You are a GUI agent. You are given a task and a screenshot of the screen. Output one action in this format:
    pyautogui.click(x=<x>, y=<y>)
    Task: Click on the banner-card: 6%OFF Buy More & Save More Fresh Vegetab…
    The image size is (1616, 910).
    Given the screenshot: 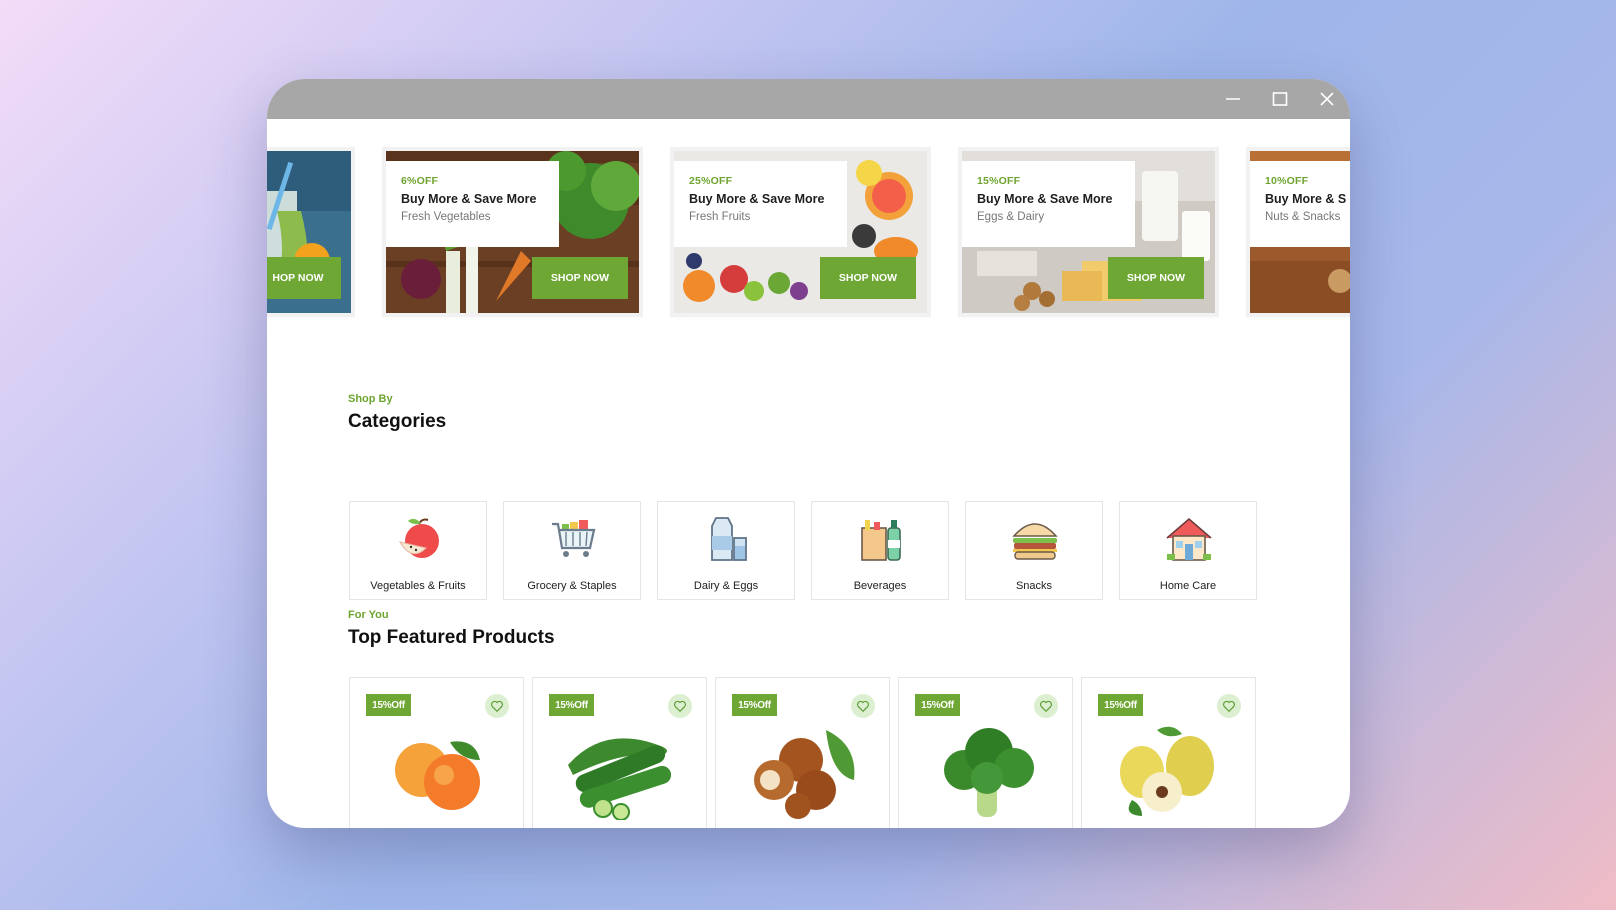 What is the action you would take?
    pyautogui.click(x=472, y=204)
    